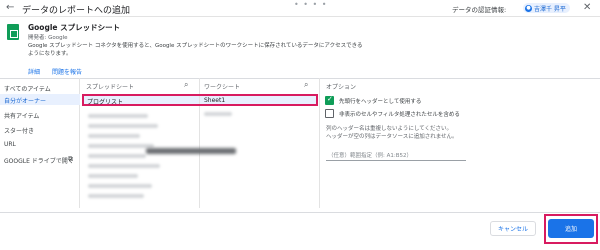 Image resolution: width=600 pixels, height=250 pixels. What do you see at coordinates (479, 10) in the screenshot?
I see `credentials-label: データの認証情報:` at bounding box center [479, 10].